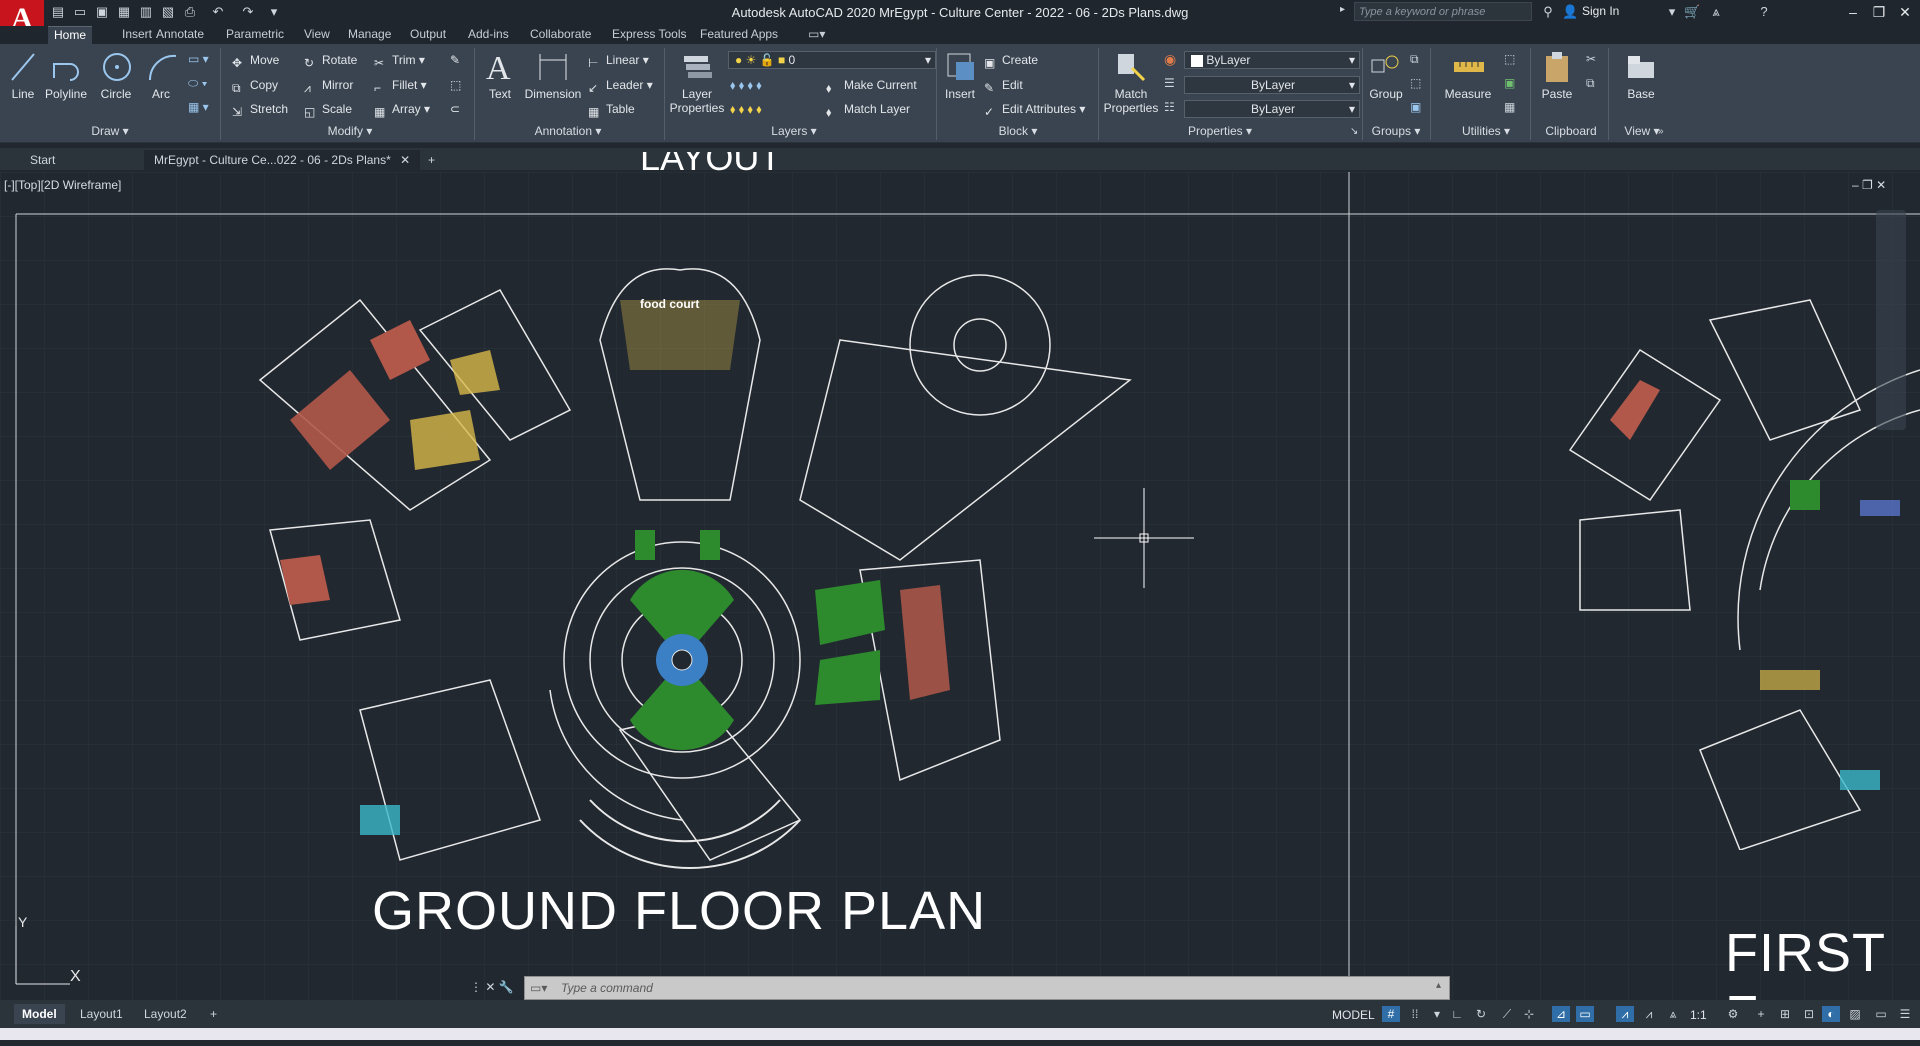 Image resolution: width=1920 pixels, height=1046 pixels. Describe the element at coordinates (1034, 109) in the screenshot. I see `edit-attributes-button: ✓ Edit Attributes ▾` at that location.